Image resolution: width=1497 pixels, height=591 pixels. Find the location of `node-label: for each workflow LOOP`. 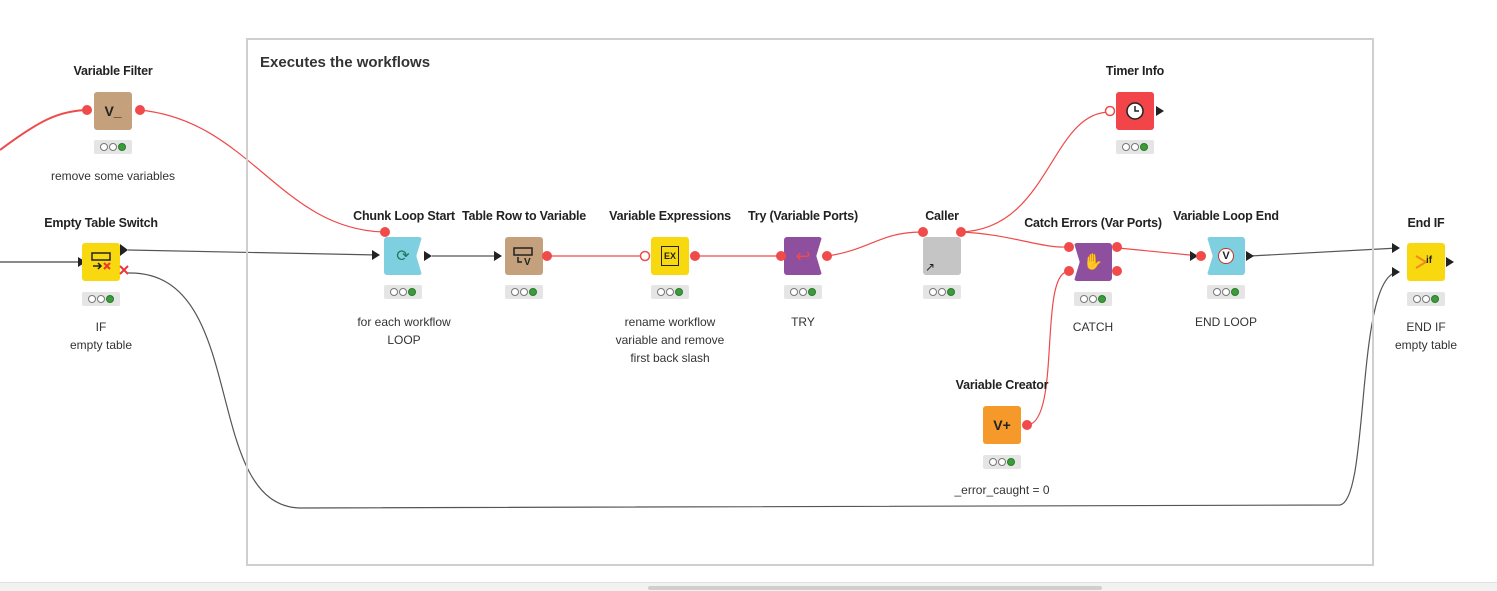

node-label: for each workflow LOOP is located at coordinates (404, 331).